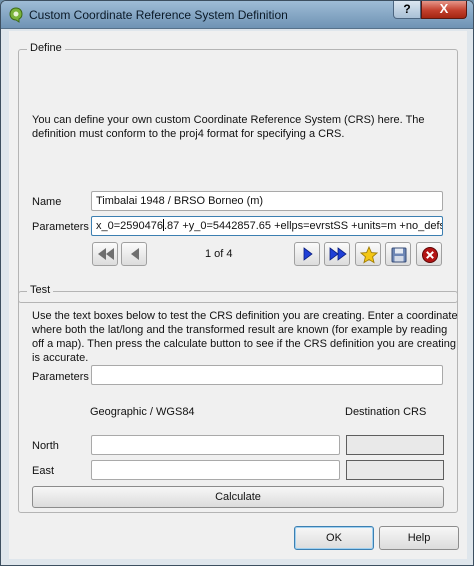  What do you see at coordinates (386, 412) in the screenshot?
I see `destination-header: Destination CRS` at bounding box center [386, 412].